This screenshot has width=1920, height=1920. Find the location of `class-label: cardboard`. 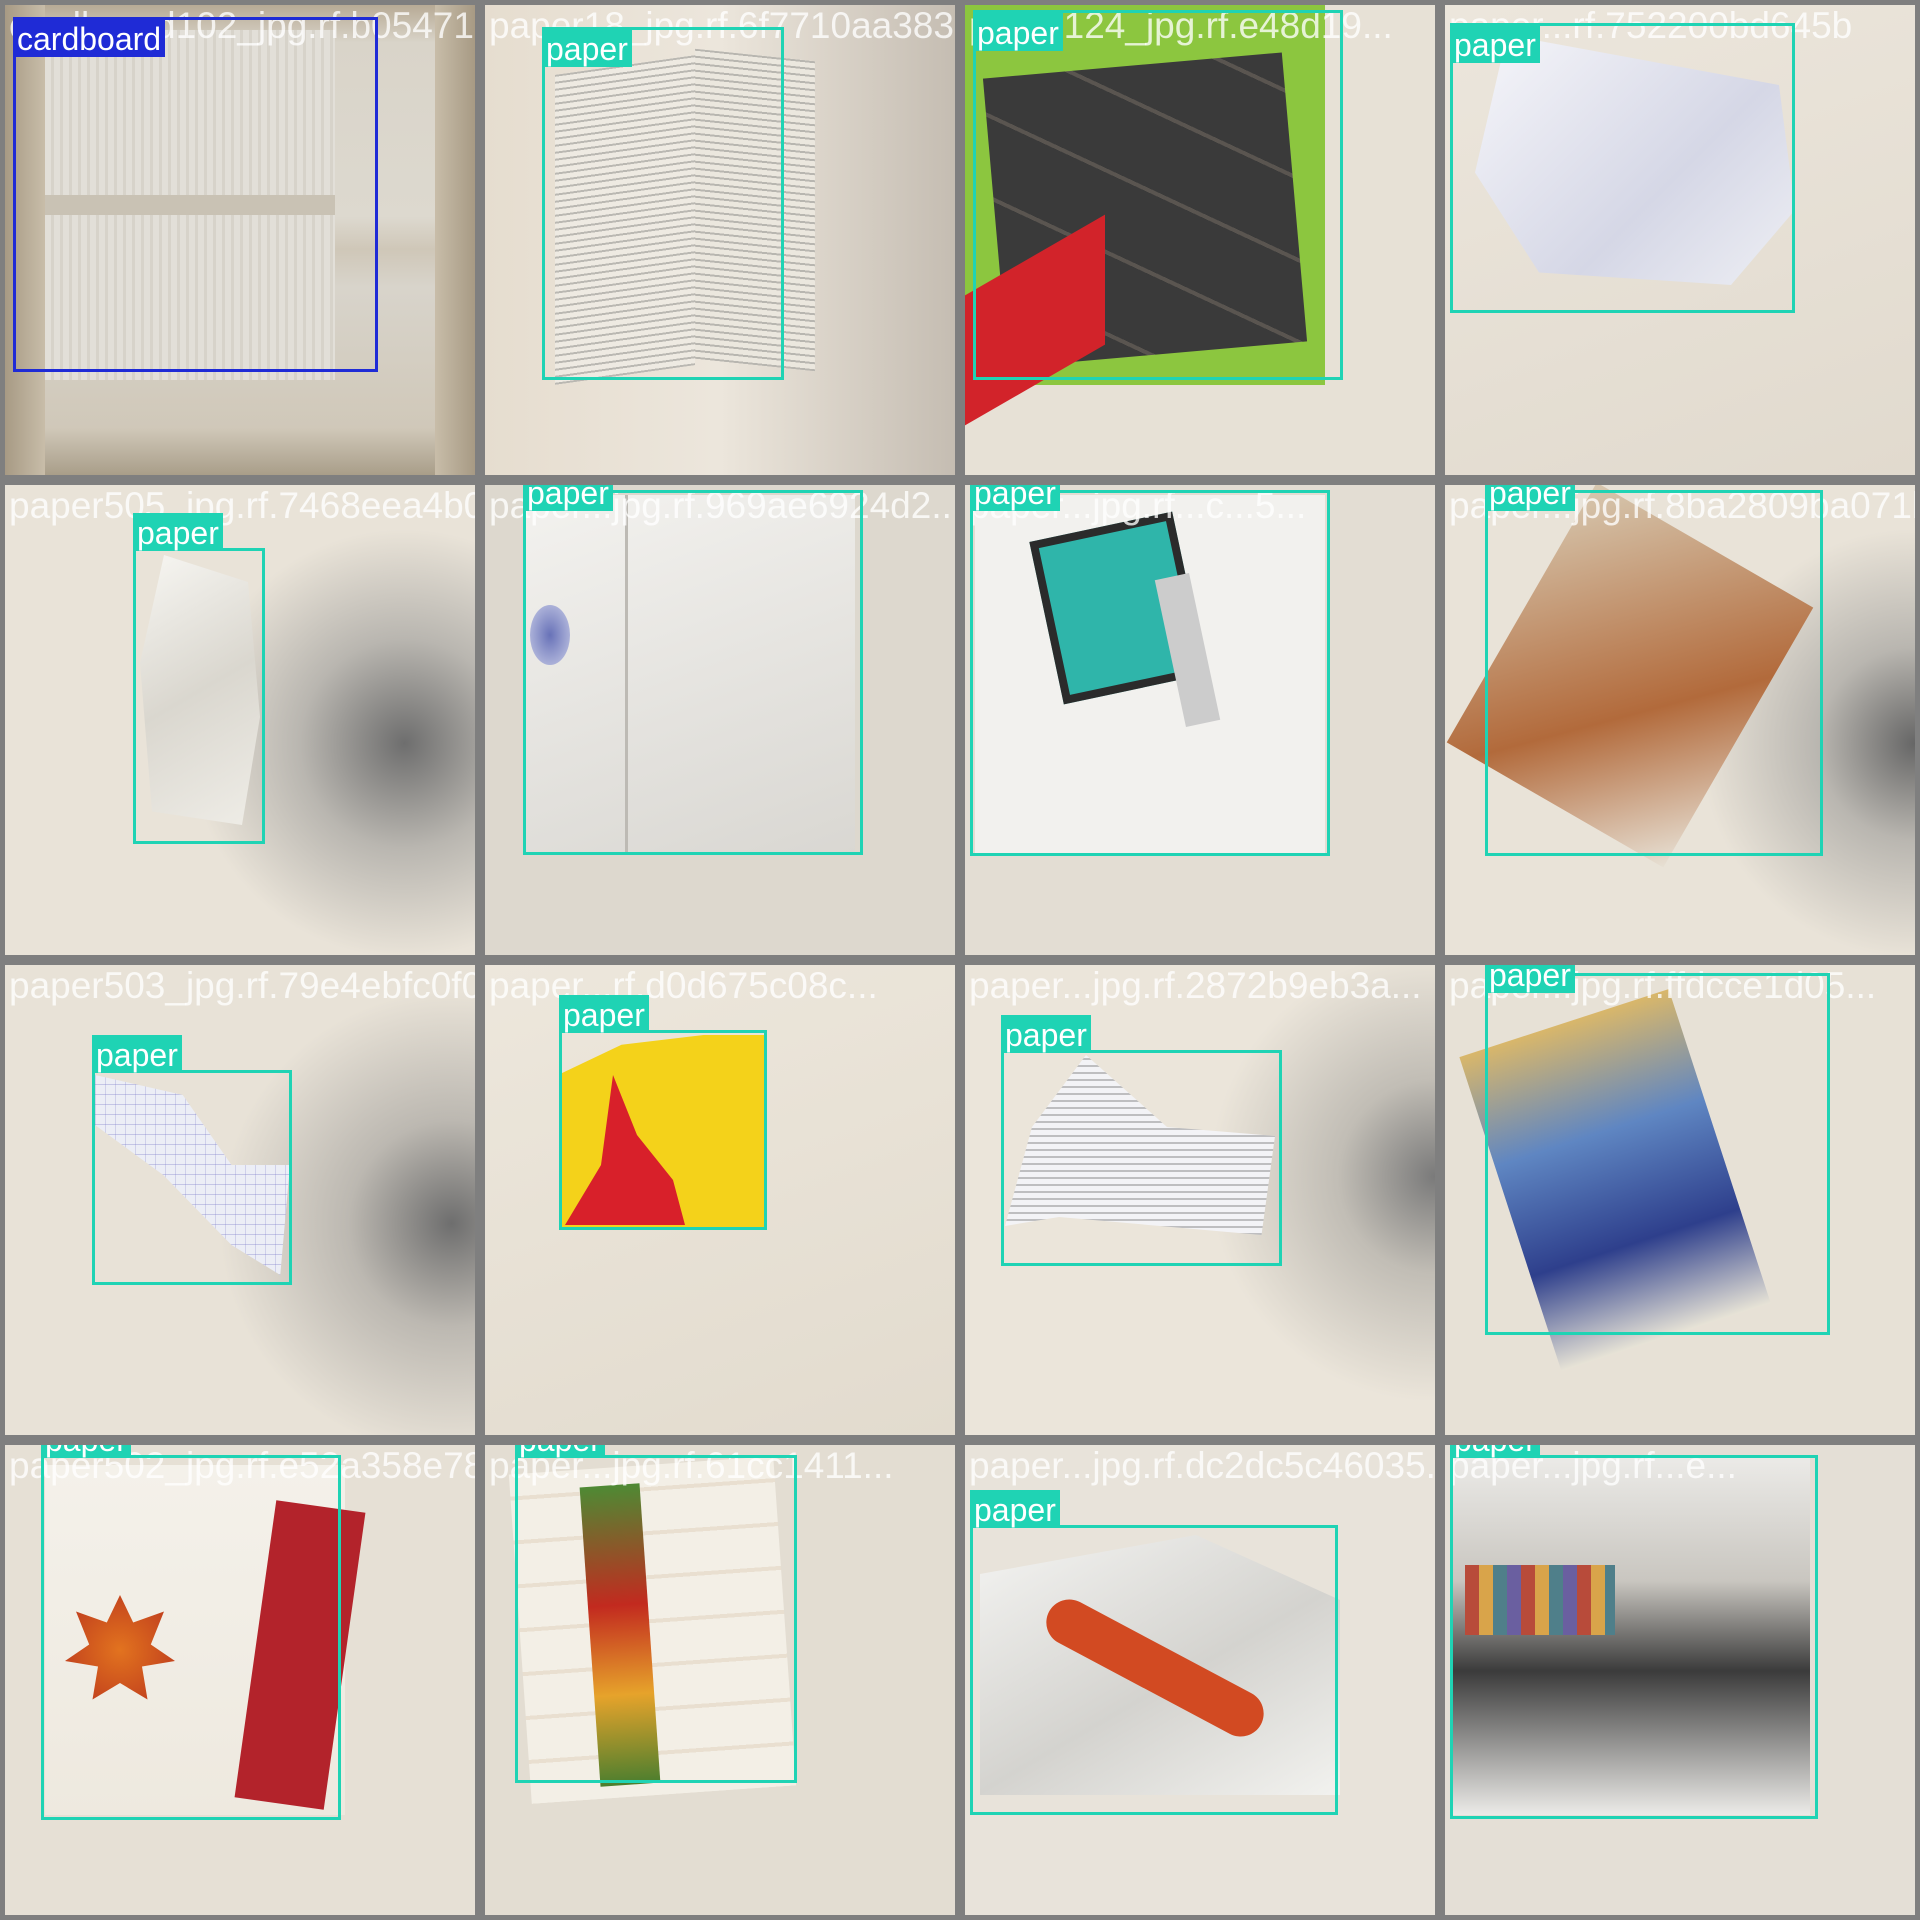

class-label: cardboard is located at coordinates (89, 38).